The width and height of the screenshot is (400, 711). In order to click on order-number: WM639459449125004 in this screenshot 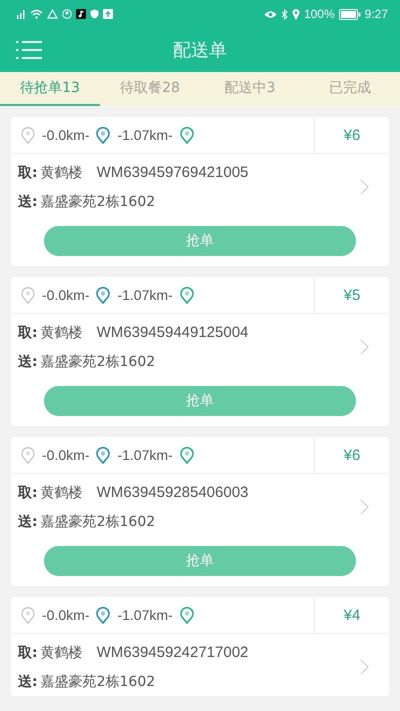, I will do `click(172, 332)`.